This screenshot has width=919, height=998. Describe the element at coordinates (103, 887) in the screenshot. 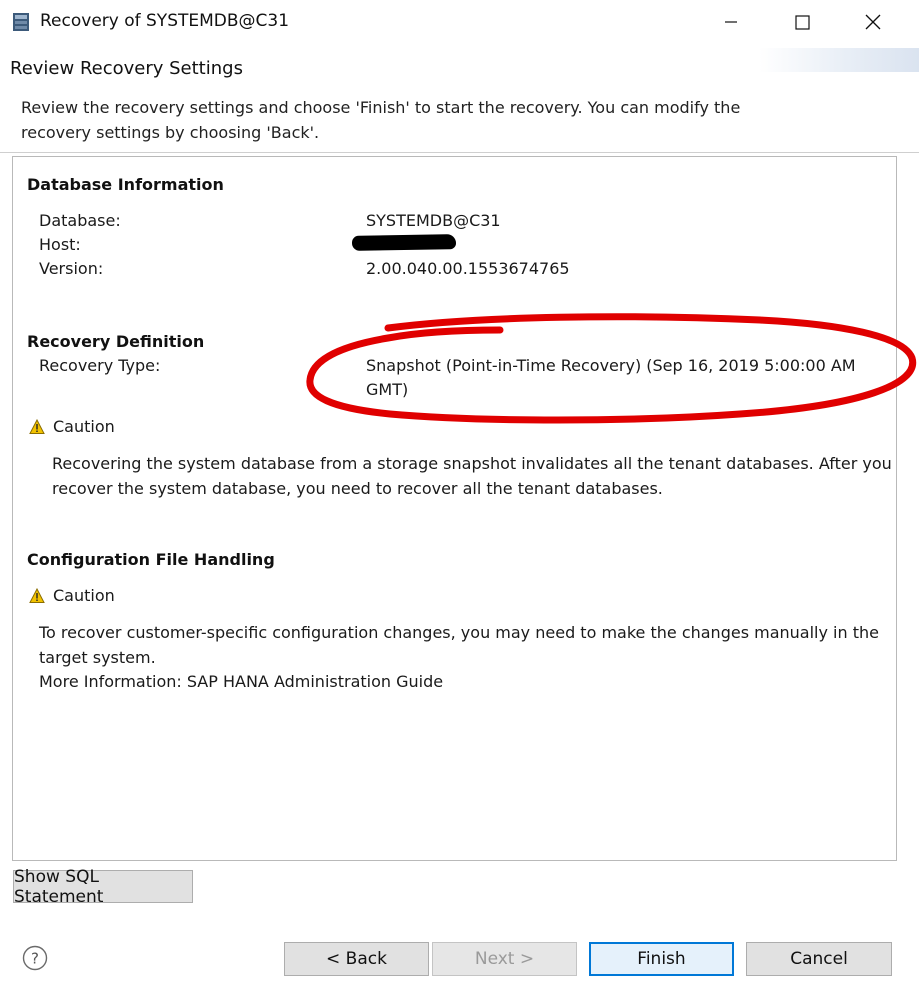

I see `show-sql-statement-button: Show SQL Statement` at that location.